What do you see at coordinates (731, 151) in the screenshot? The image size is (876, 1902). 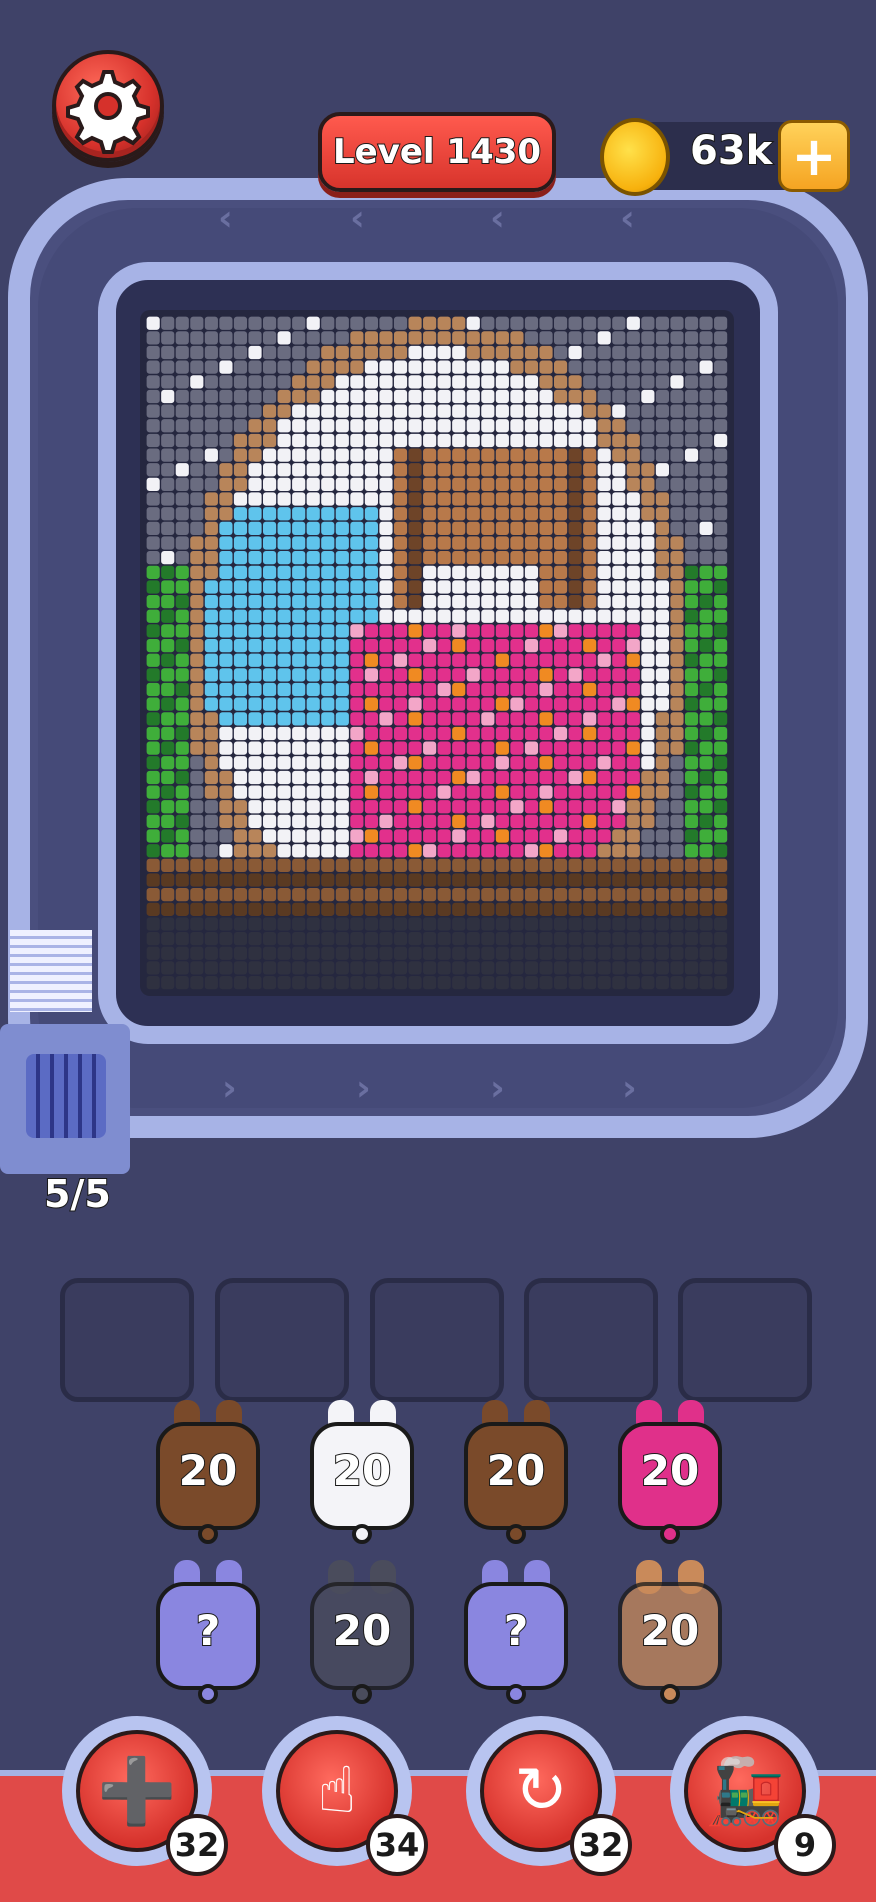 I see `coin-amount: 63k` at bounding box center [731, 151].